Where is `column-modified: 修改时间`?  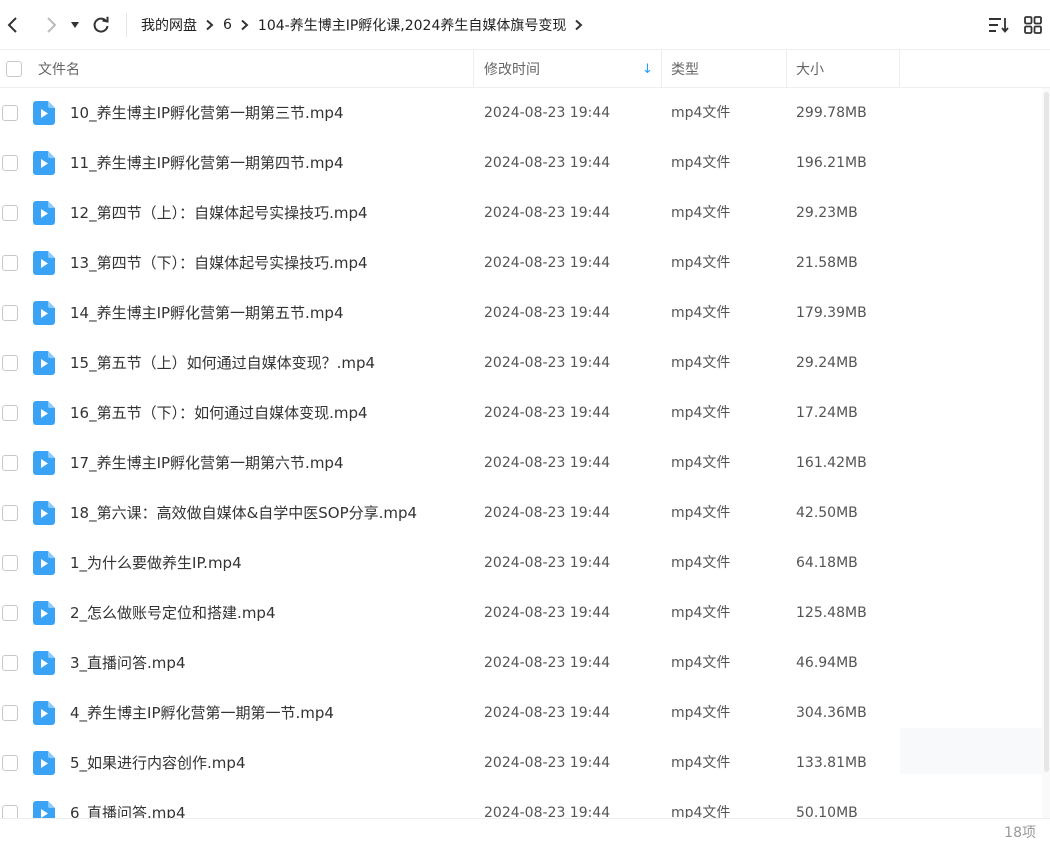 column-modified: 修改时间 is located at coordinates (512, 69).